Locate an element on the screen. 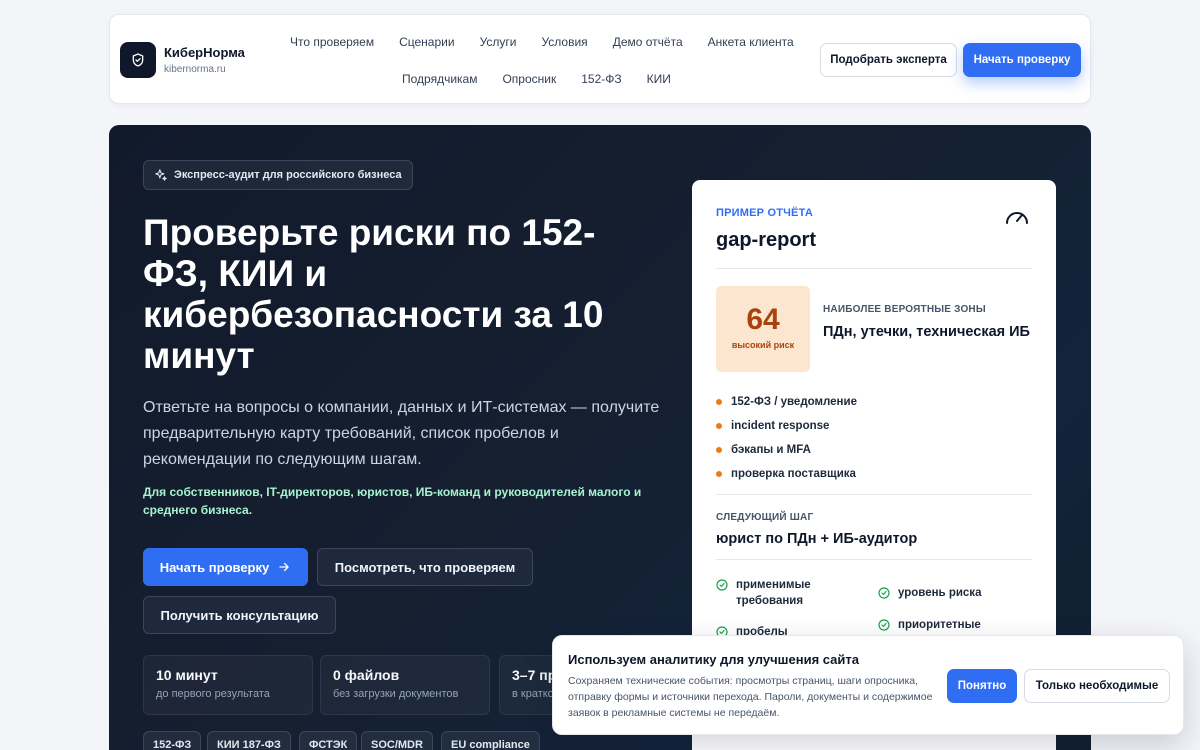 The width and height of the screenshot is (1200, 750). list-item: проверка поставщика is located at coordinates (786, 474).